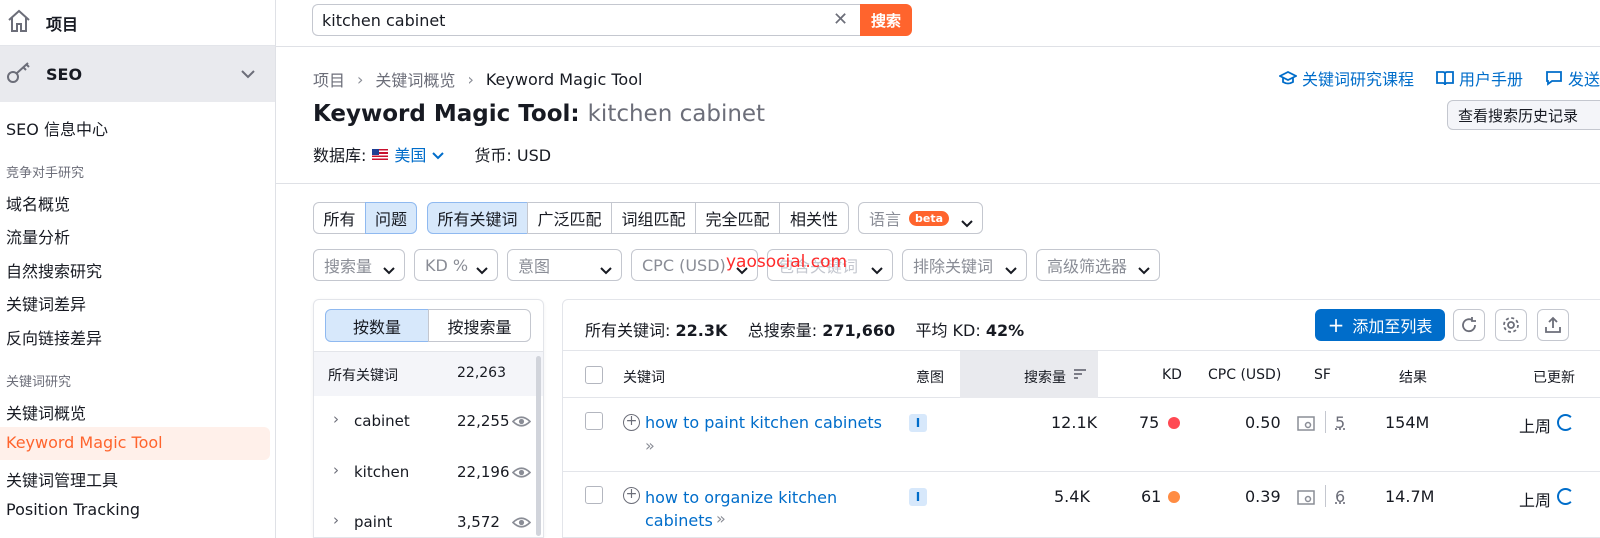  I want to click on sidebar-item-keyword-overview: 关键词概览, so click(46, 412).